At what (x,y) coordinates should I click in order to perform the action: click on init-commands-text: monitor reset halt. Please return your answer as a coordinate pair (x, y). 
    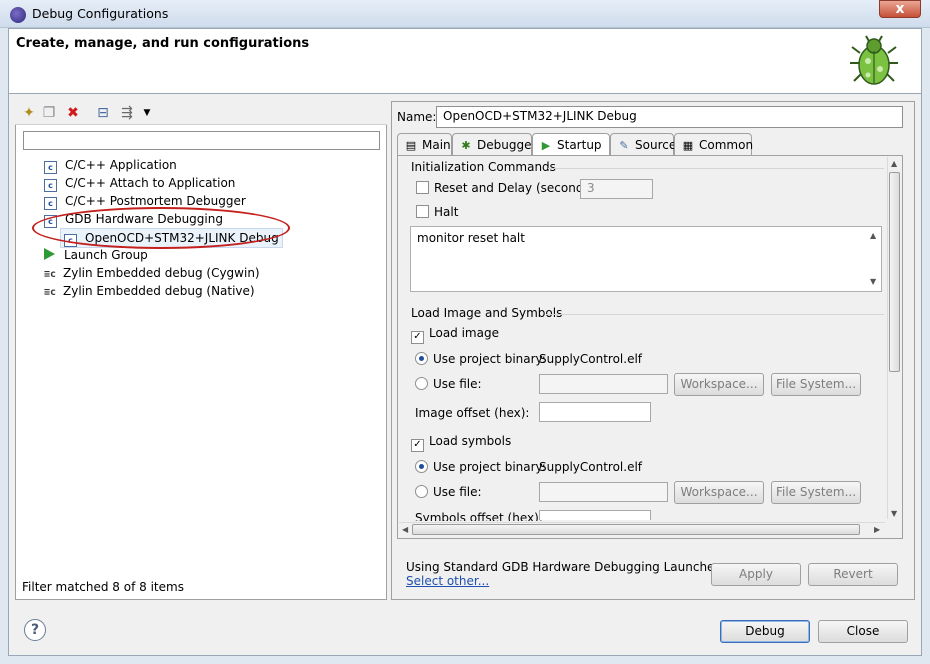
    Looking at the image, I should click on (471, 238).